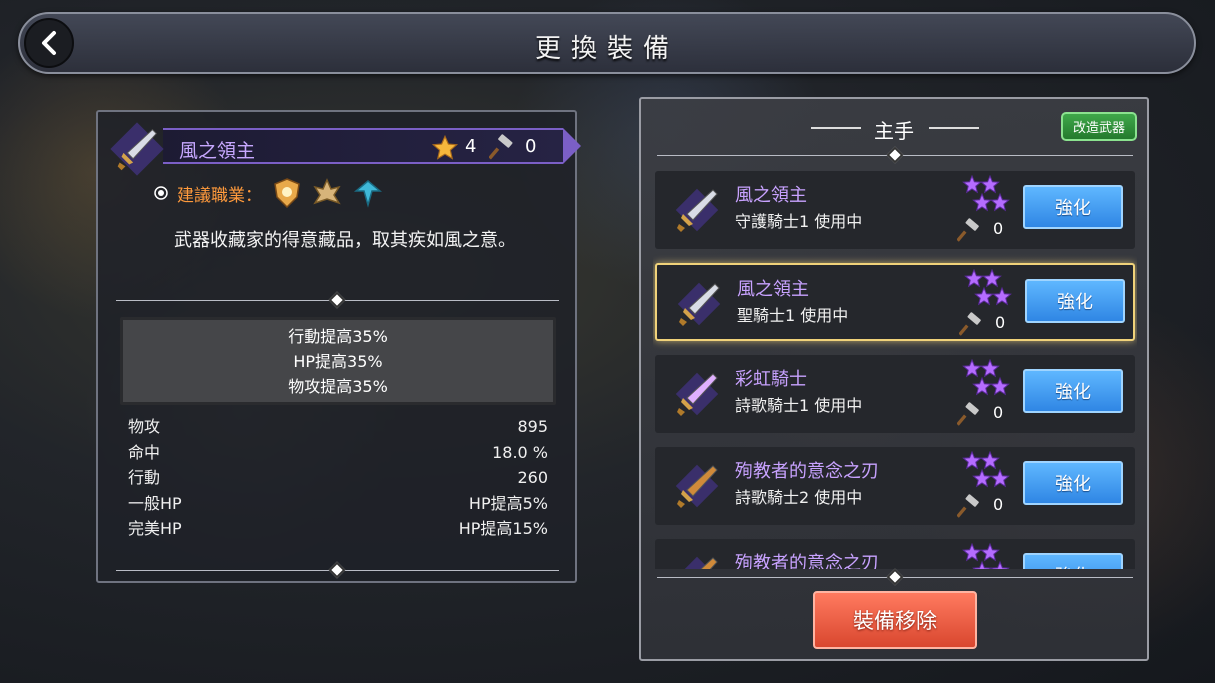  Describe the element at coordinates (368, 194) in the screenshot. I see `bard-class-icon` at that location.